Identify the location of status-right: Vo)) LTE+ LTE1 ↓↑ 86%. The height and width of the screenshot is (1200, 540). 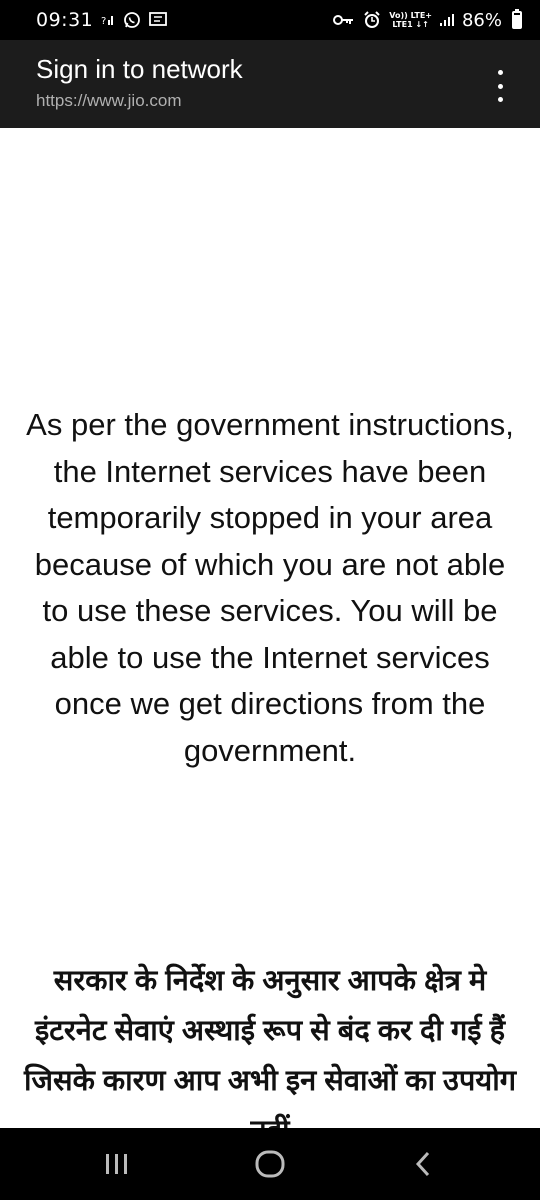
(427, 20).